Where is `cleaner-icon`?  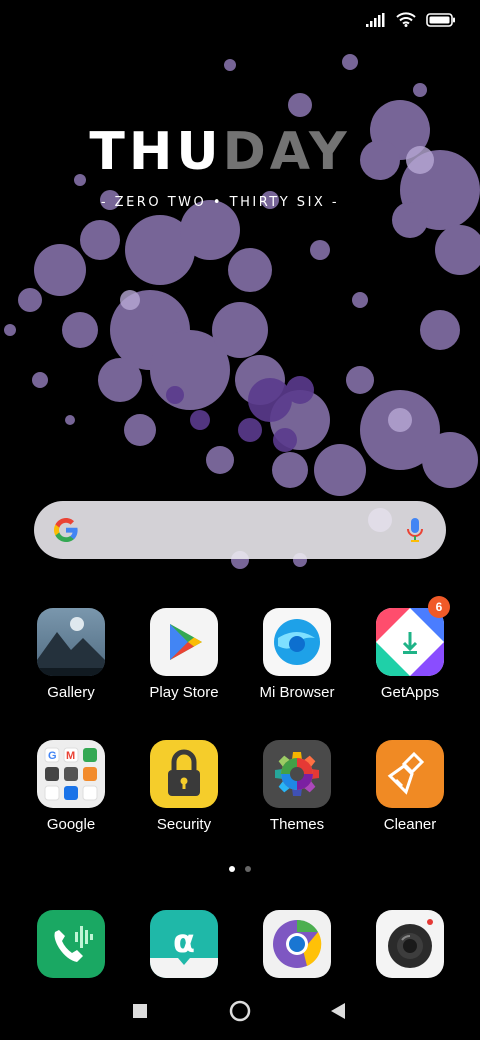 cleaner-icon is located at coordinates (410, 774).